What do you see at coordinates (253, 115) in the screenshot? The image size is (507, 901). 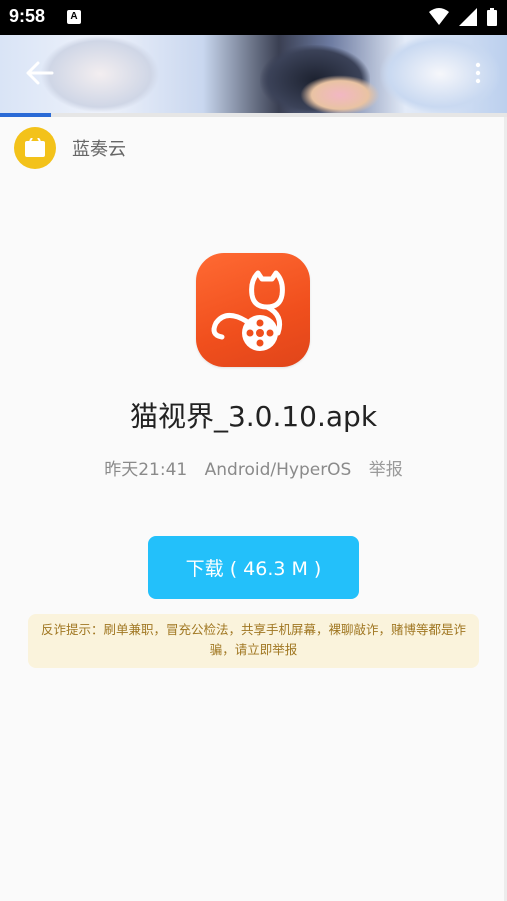 I see `page-load-progress` at bounding box center [253, 115].